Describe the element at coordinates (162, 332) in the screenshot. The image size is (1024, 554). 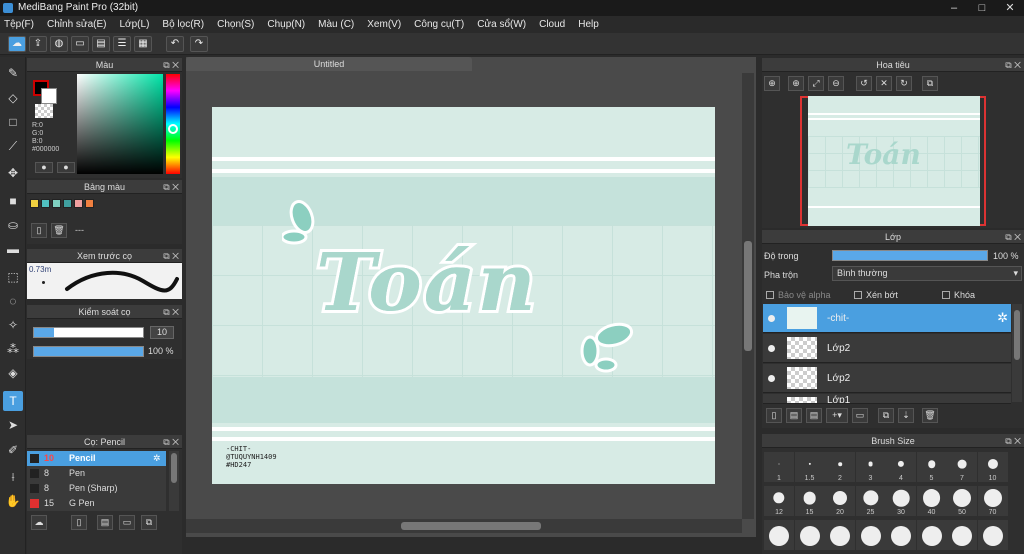
I see `brush-size-value: 10` at that location.